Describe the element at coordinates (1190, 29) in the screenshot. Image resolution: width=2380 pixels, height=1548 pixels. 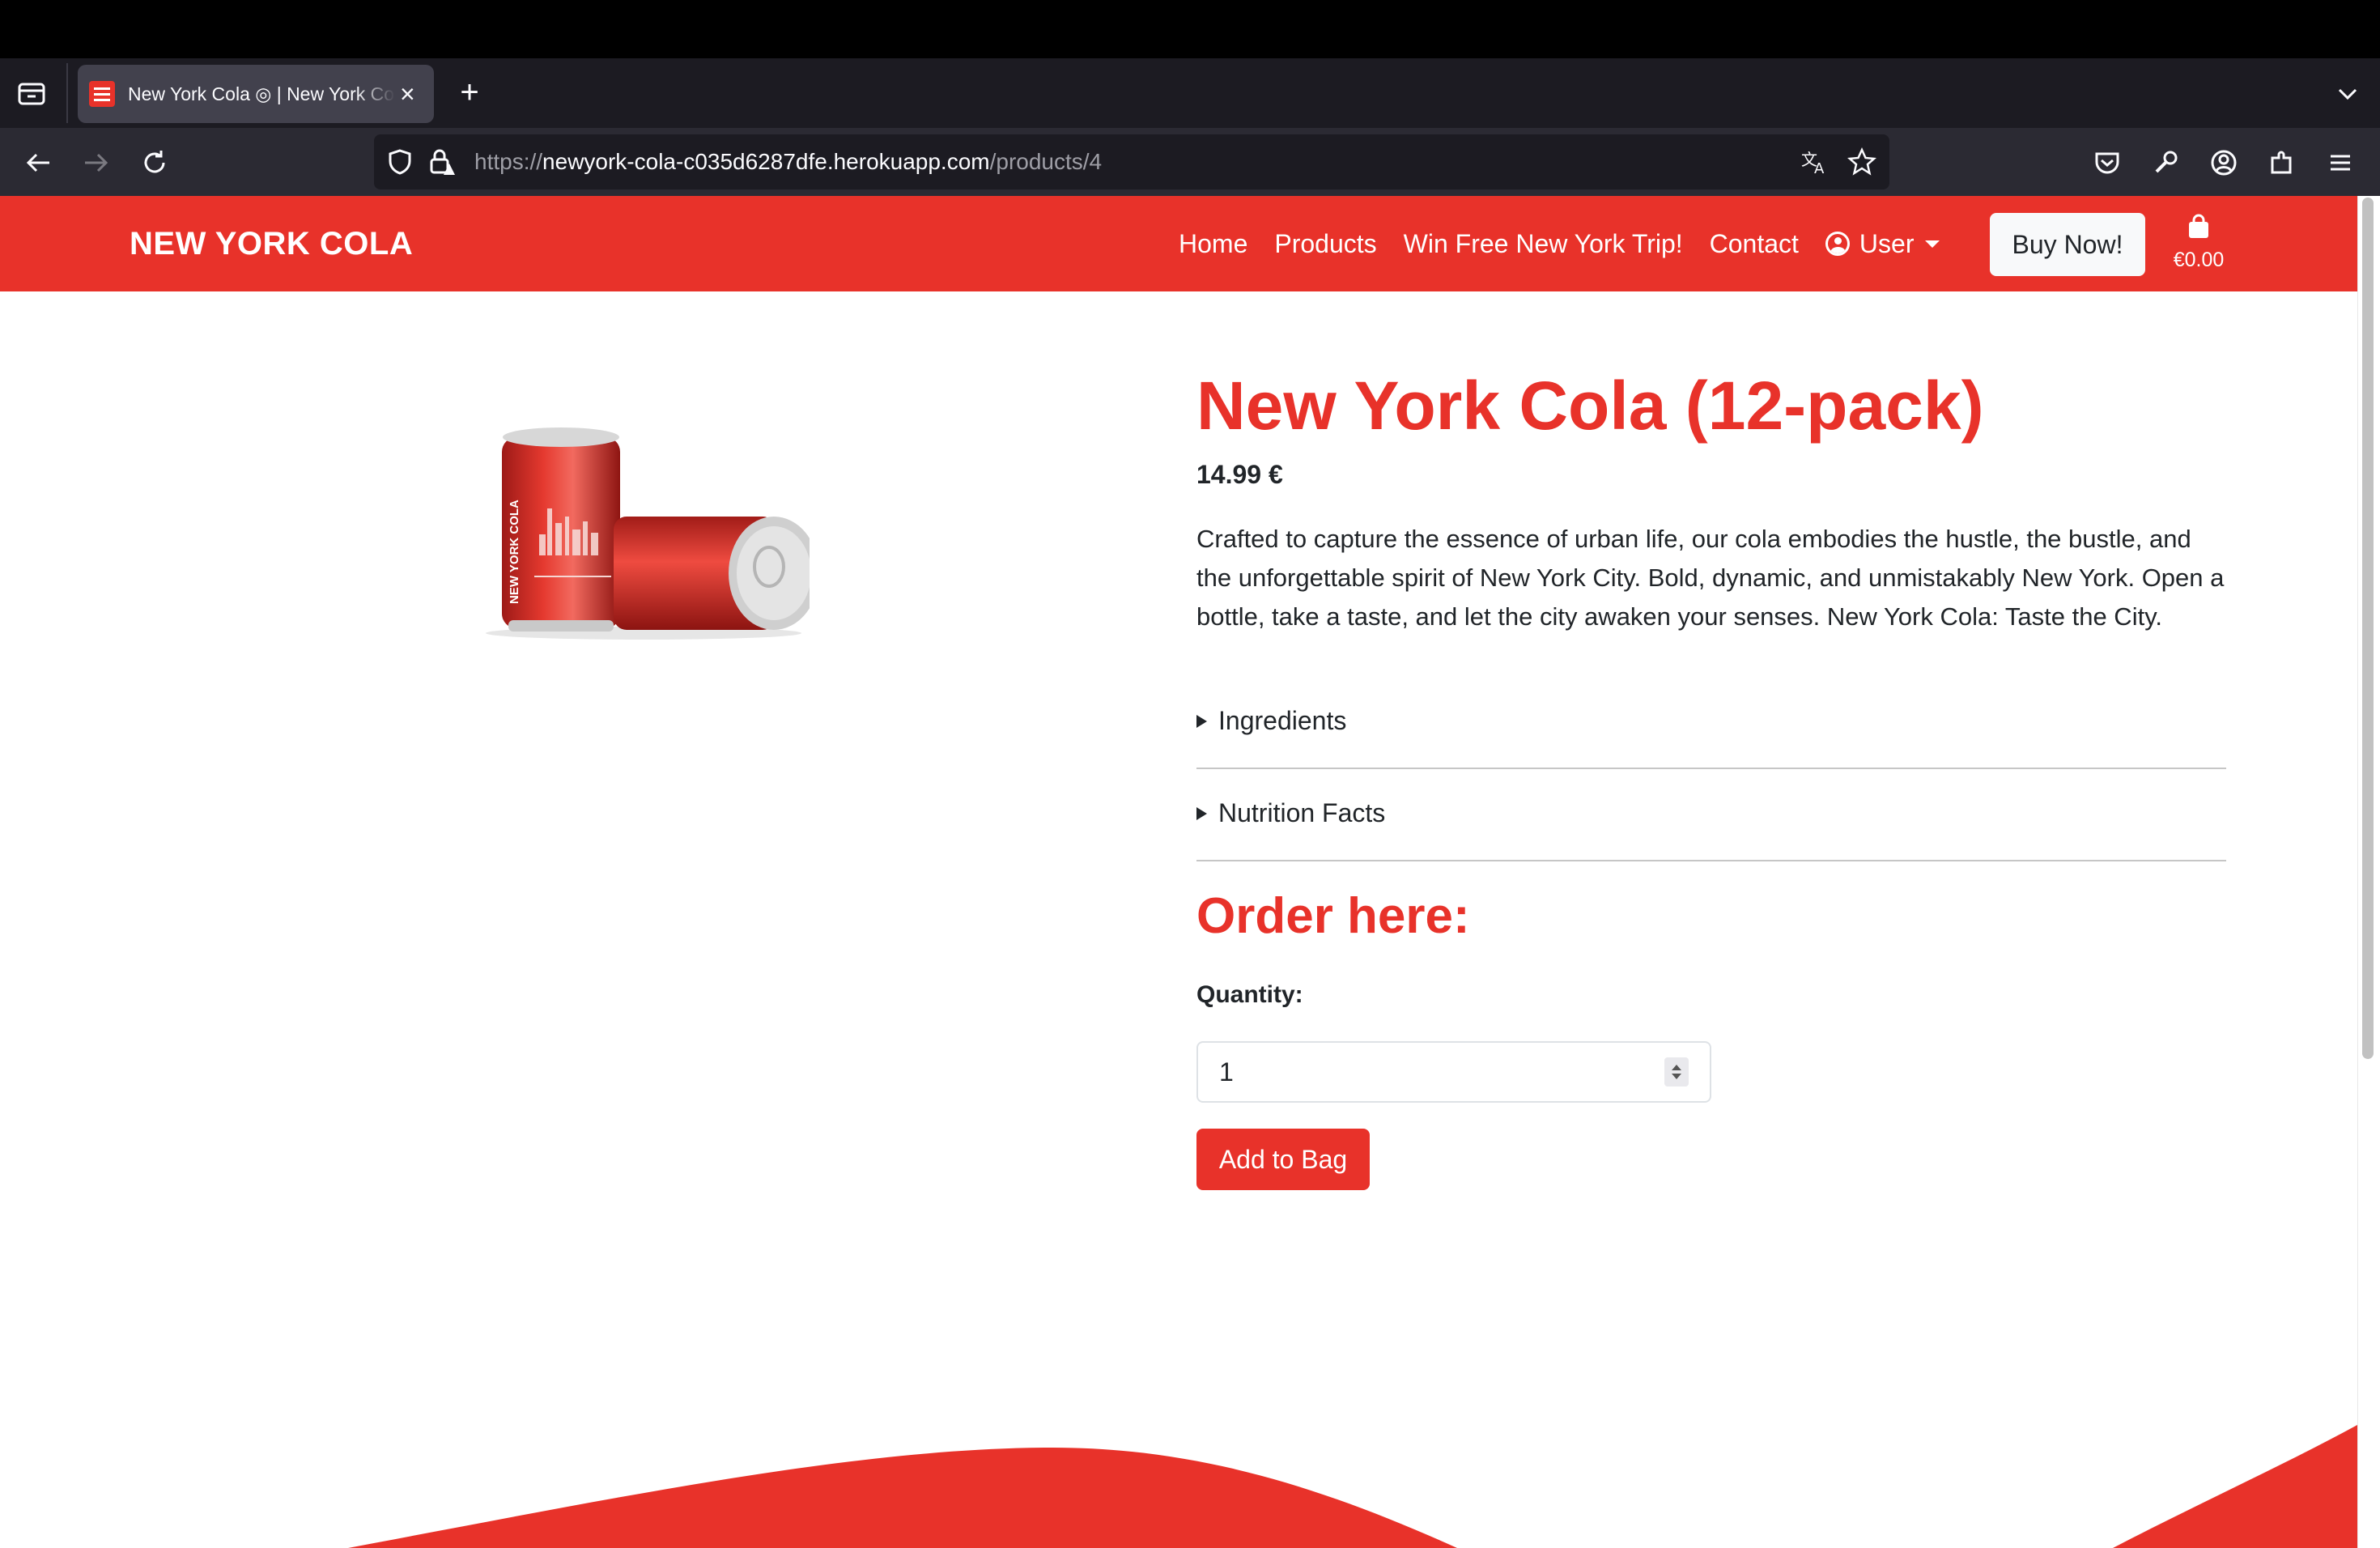
I see `os-top-bar` at that location.